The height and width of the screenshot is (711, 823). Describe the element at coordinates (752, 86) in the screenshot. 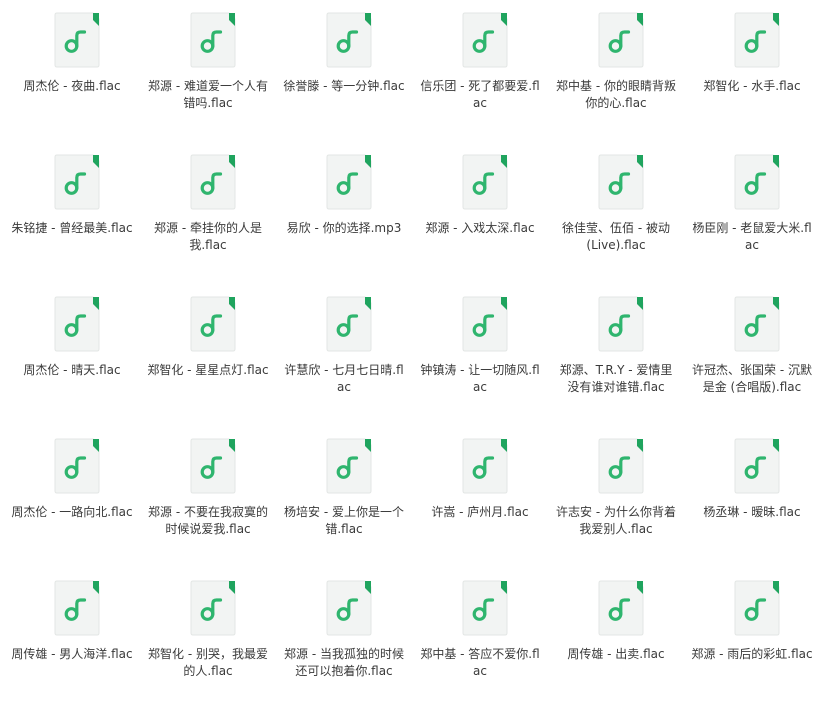

I see `file-name: 郑智化 - 水手.flac` at that location.